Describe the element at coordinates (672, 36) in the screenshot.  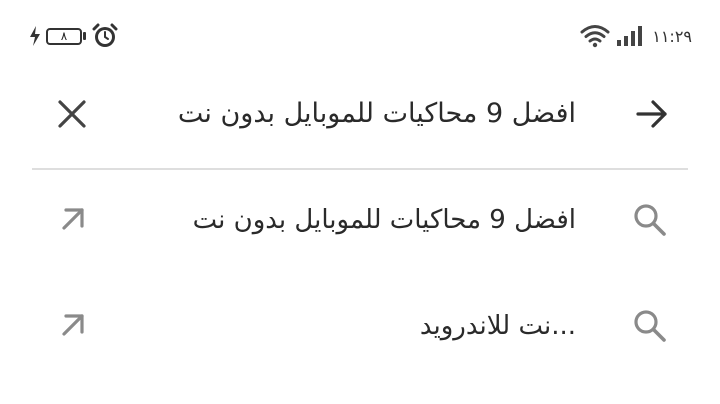
I see `status-time: ١١:٢٩` at that location.